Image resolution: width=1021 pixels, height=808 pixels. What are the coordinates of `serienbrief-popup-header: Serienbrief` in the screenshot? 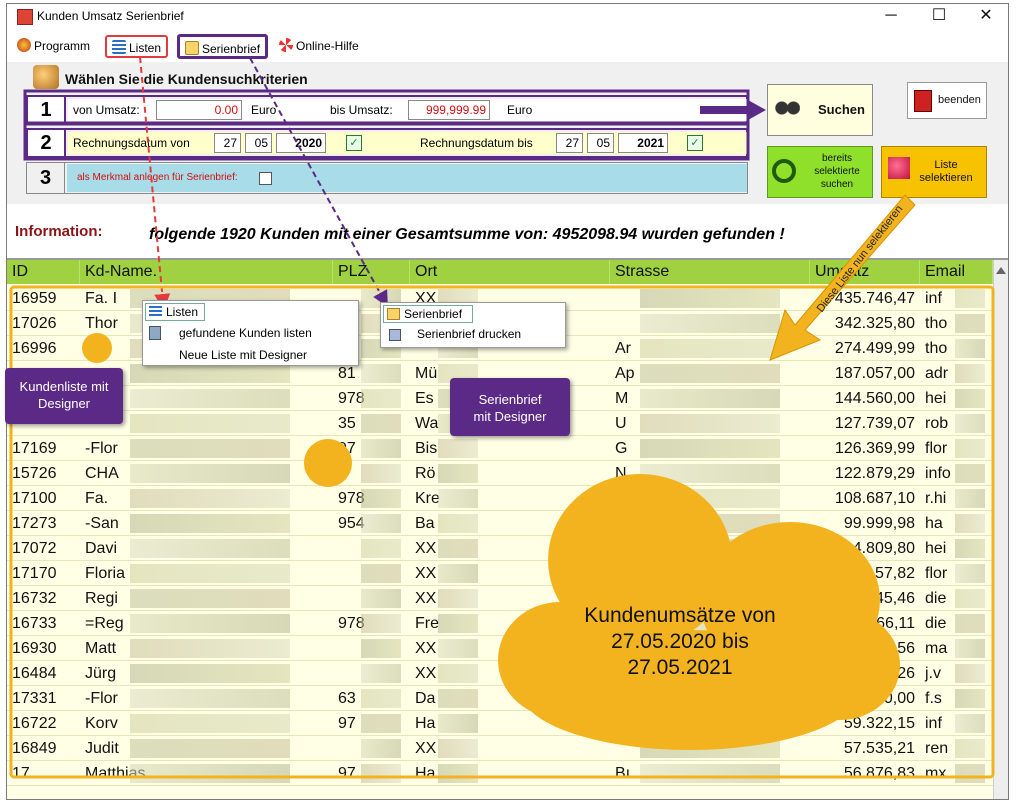 It's located at (428, 314).